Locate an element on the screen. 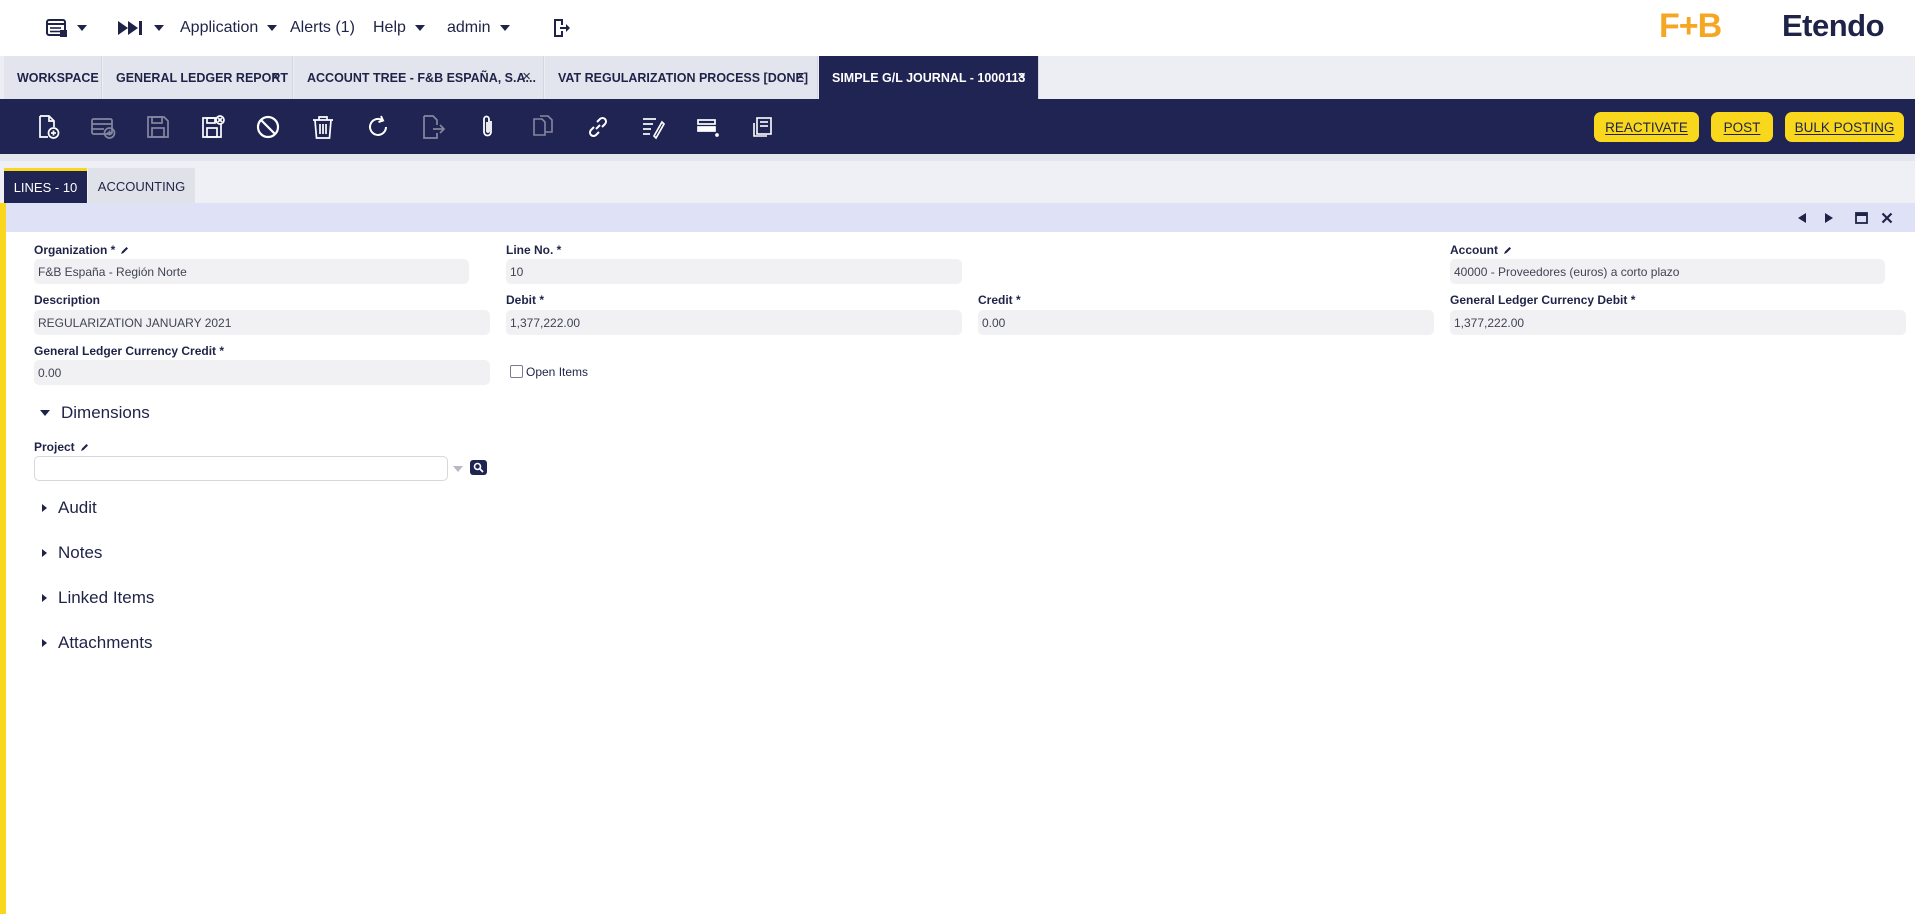 The width and height of the screenshot is (1915, 914). logout-icon is located at coordinates (562, 28).